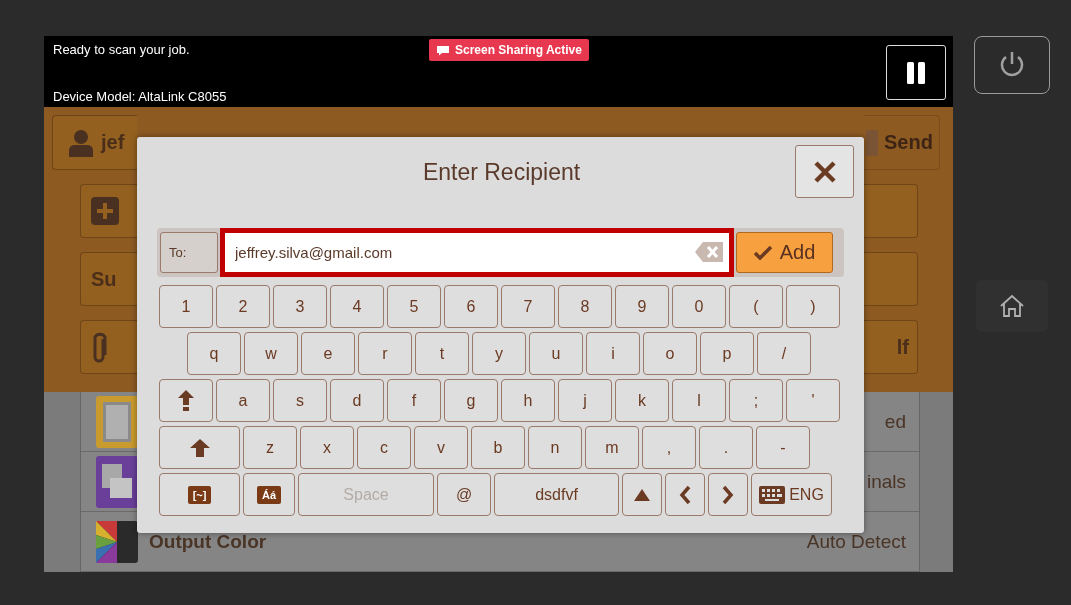 Image resolution: width=1071 pixels, height=605 pixels. I want to click on language-key: ENG, so click(791, 494).